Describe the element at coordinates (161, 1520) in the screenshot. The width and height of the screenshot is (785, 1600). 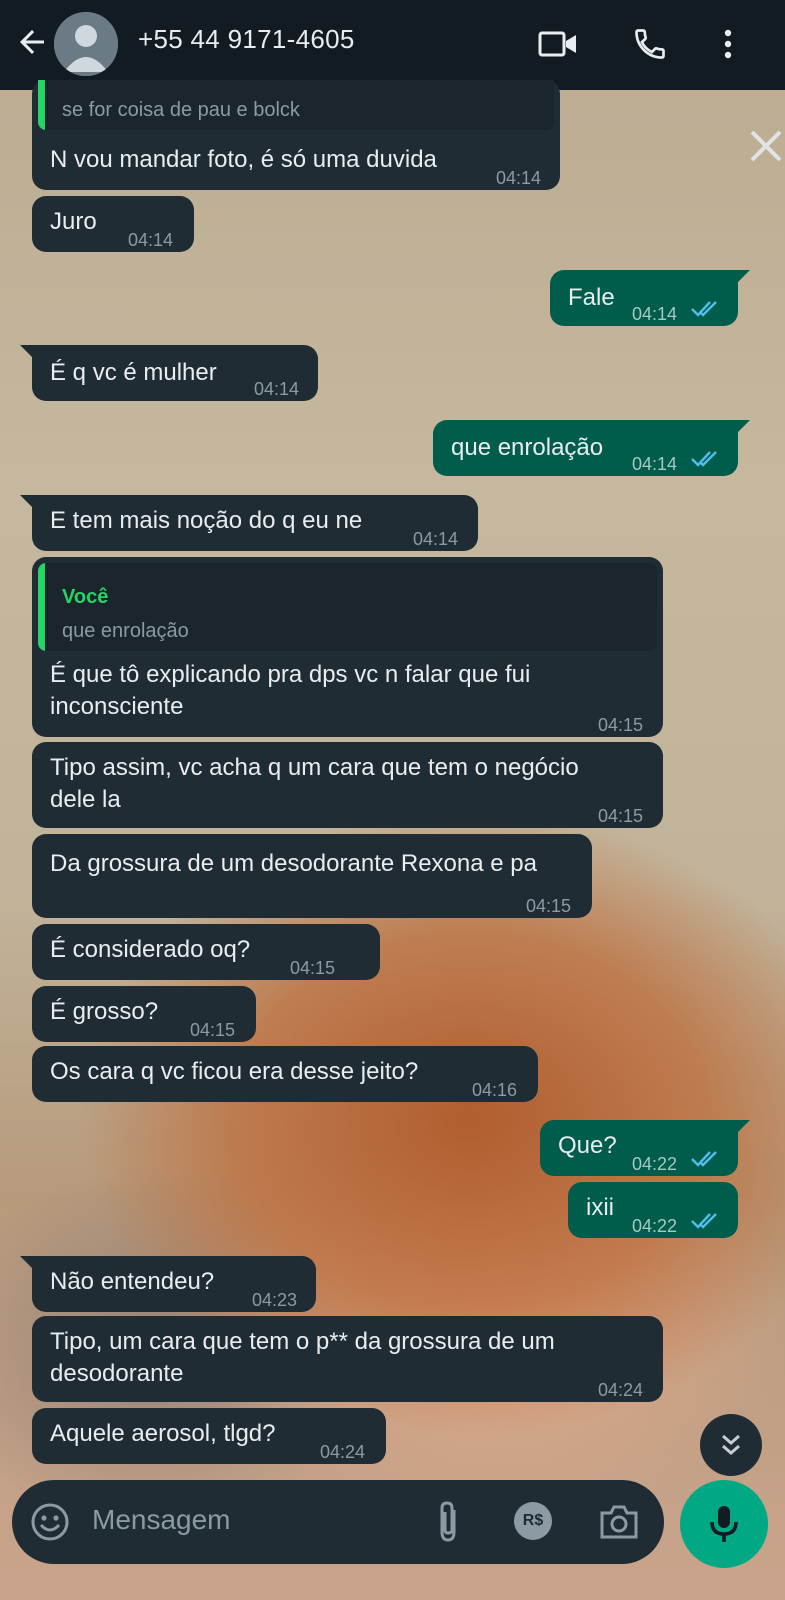
I see `message-input: Mensagem` at that location.